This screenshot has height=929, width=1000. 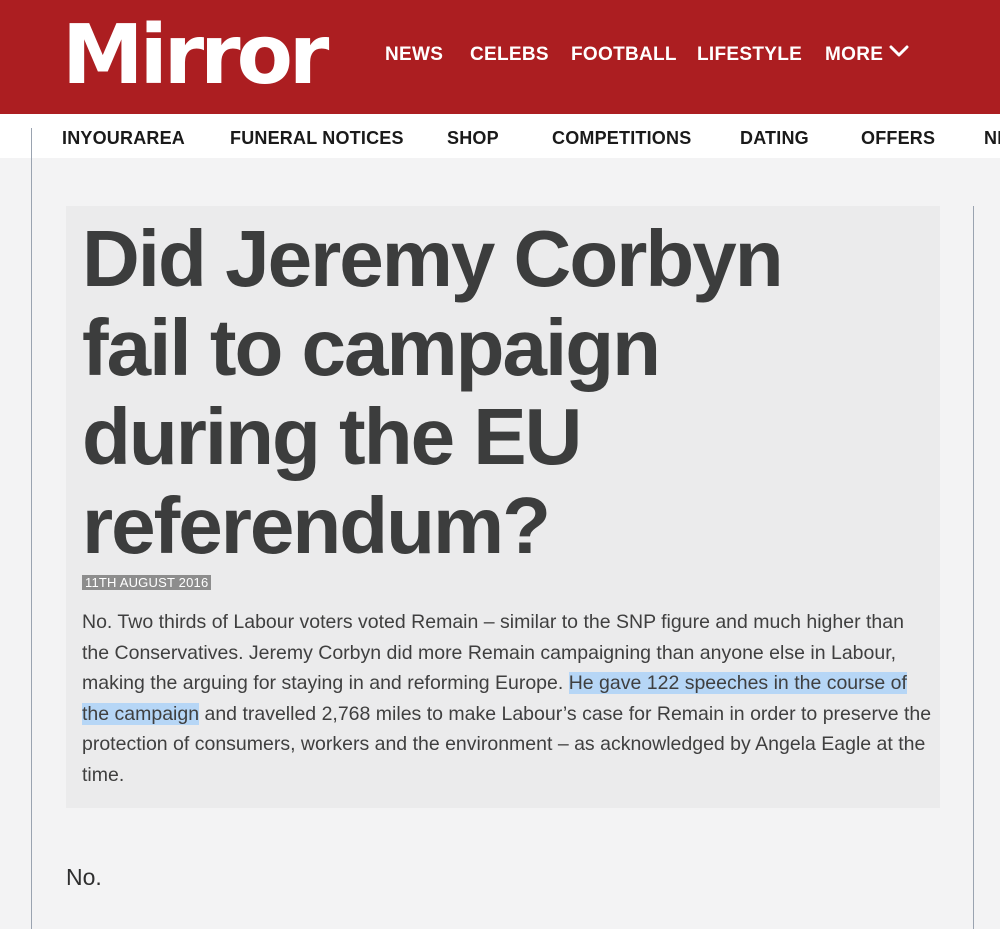 I want to click on subnav-dating: DATING, so click(x=774, y=138).